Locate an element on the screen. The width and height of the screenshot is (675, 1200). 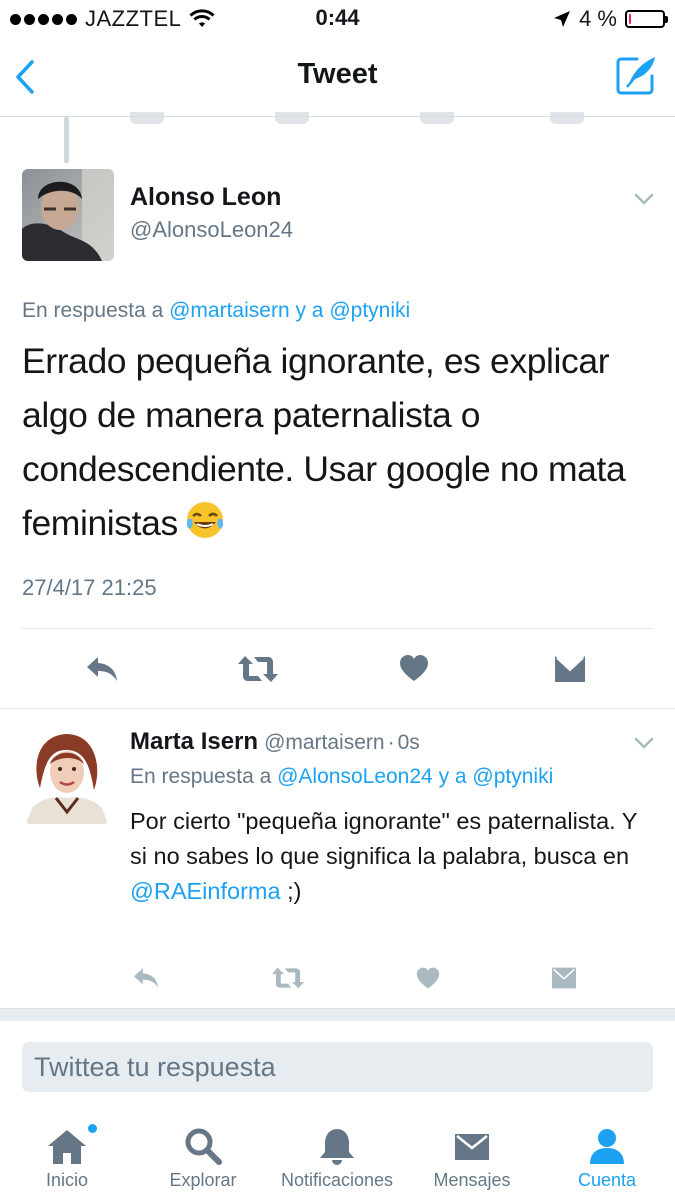
tab-label: Mensajes is located at coordinates (472, 1180).